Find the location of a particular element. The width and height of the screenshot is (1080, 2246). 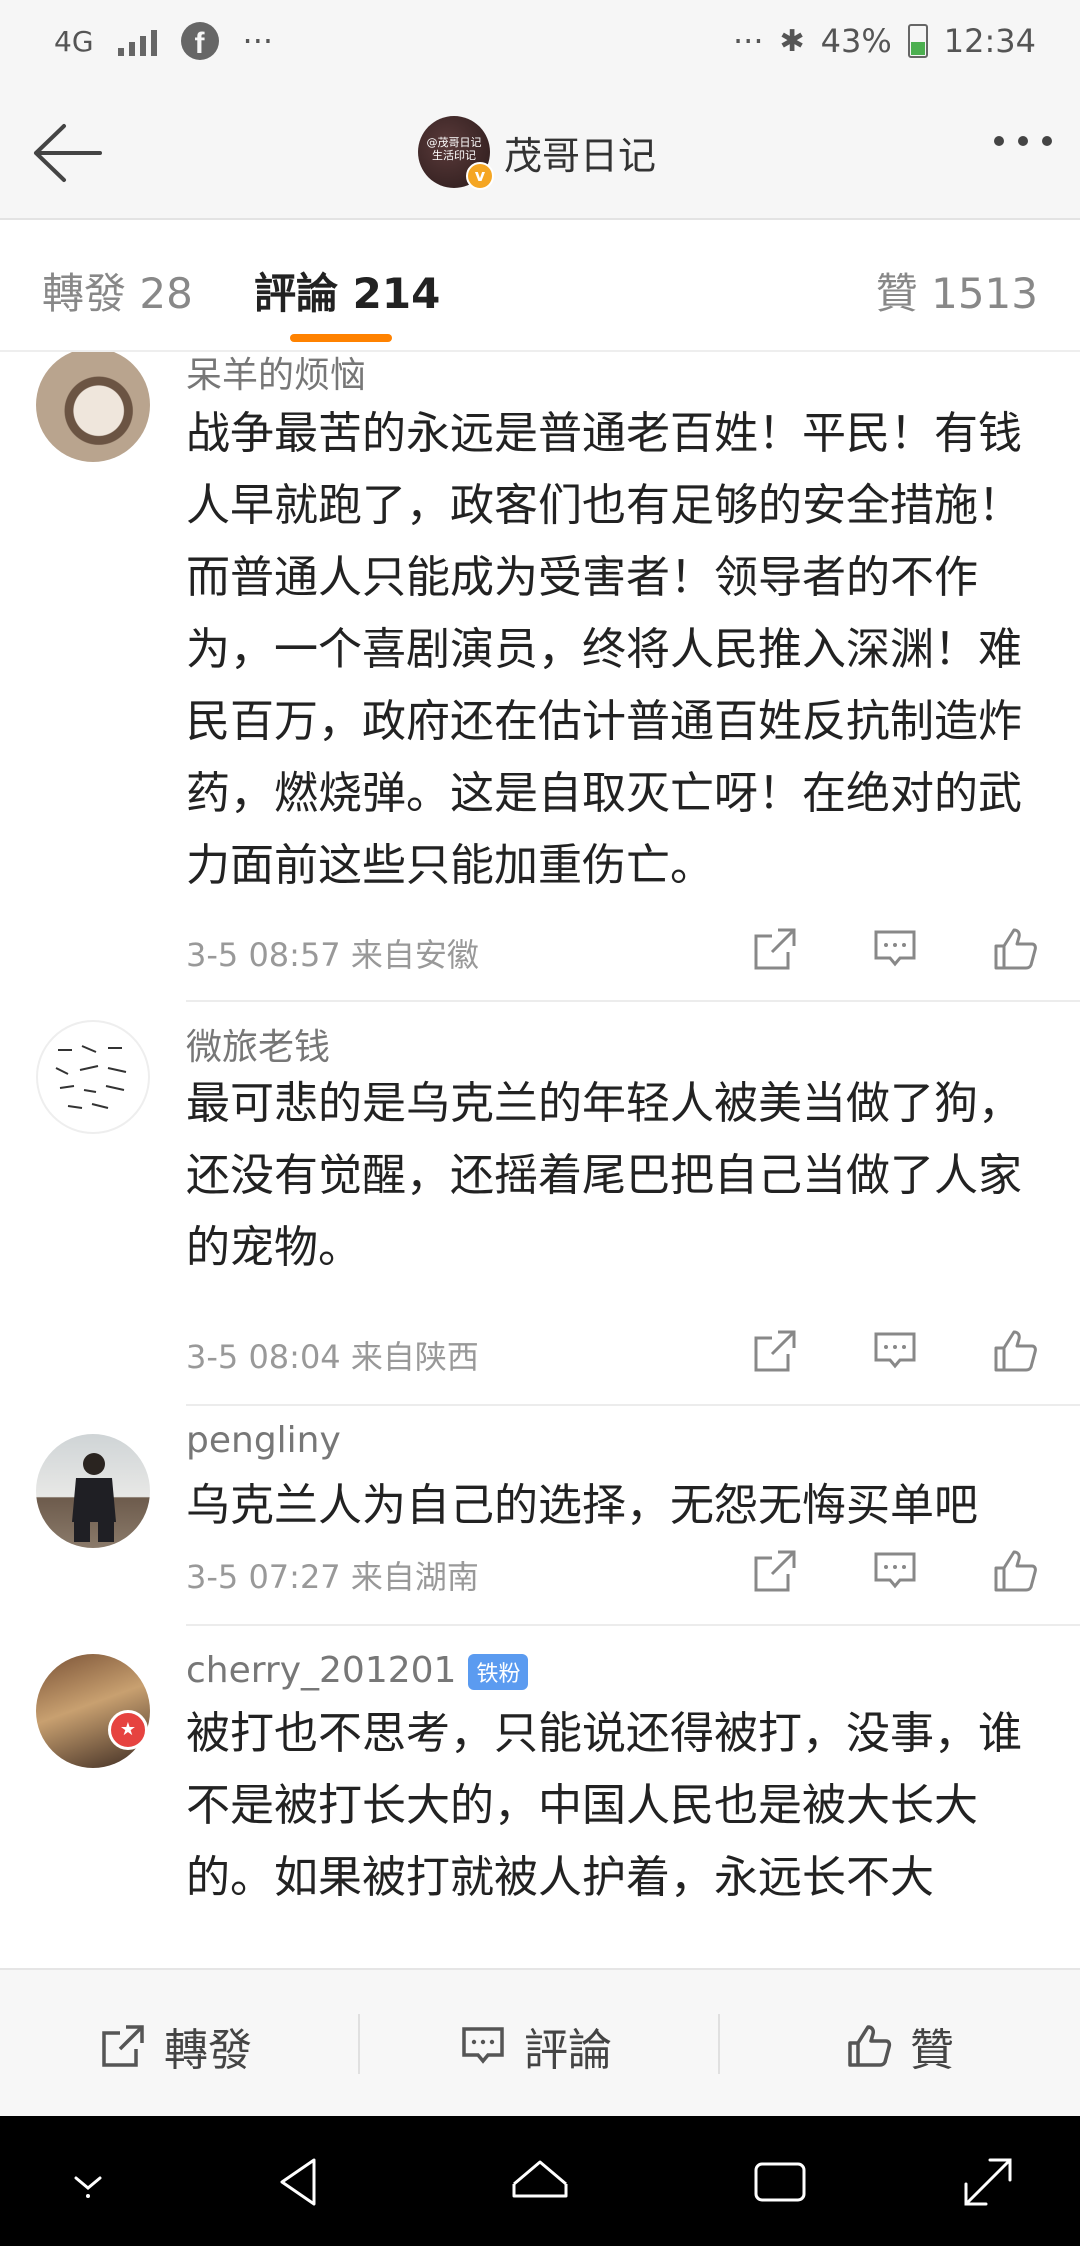

comment-username-row: cherry_201201 铁粉 is located at coordinates (357, 1670).